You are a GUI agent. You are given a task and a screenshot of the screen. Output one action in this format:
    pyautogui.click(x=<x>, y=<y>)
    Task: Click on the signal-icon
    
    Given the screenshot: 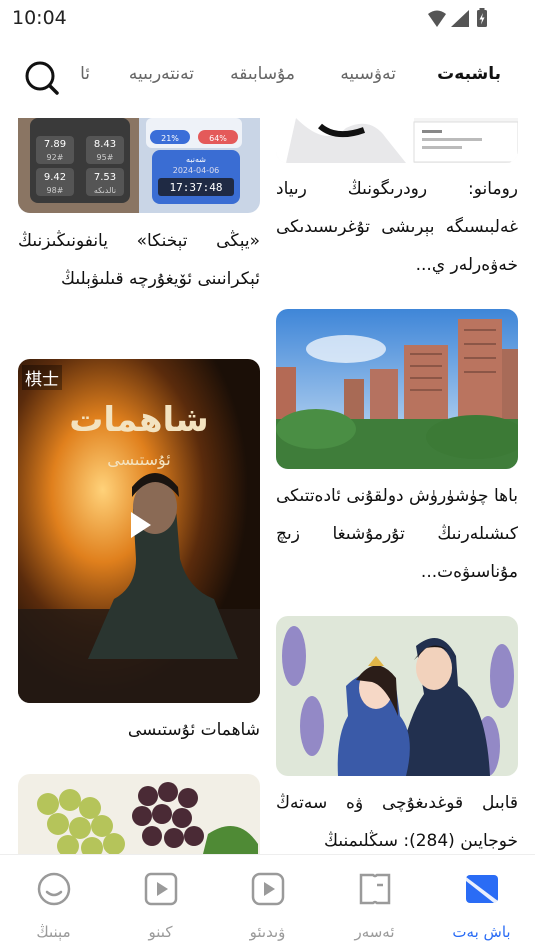 What is the action you would take?
    pyautogui.click(x=460, y=18)
    